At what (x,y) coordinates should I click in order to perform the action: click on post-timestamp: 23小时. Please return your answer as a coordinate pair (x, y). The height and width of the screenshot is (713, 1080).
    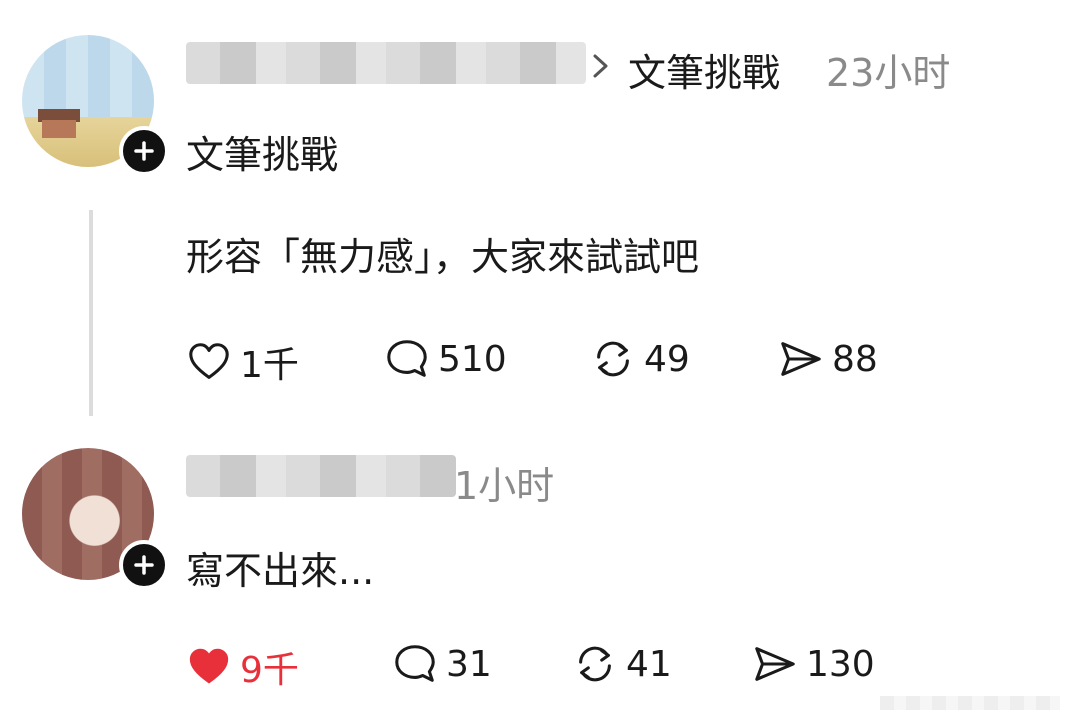
    Looking at the image, I should click on (888, 73).